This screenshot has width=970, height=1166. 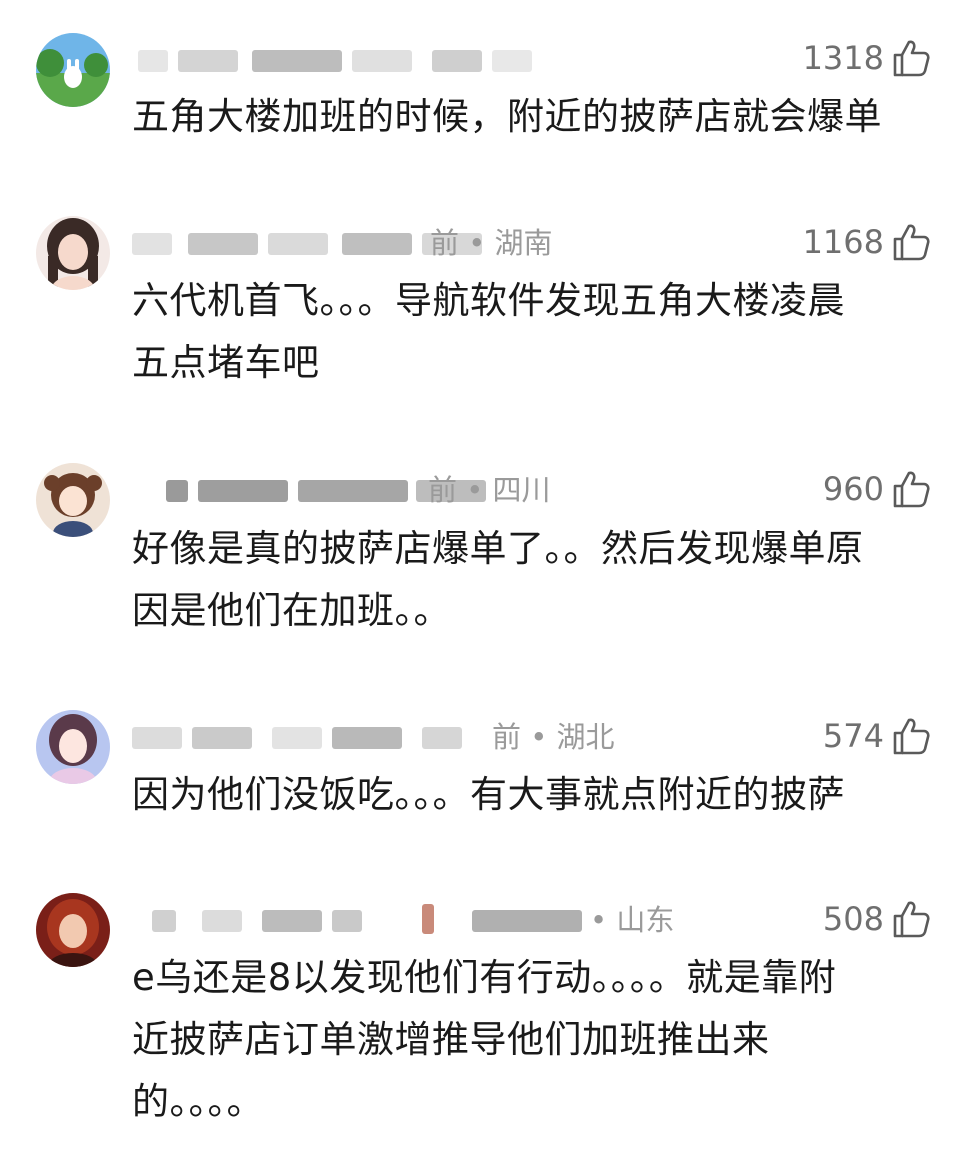 I want to click on like-count: 1318, so click(x=843, y=58).